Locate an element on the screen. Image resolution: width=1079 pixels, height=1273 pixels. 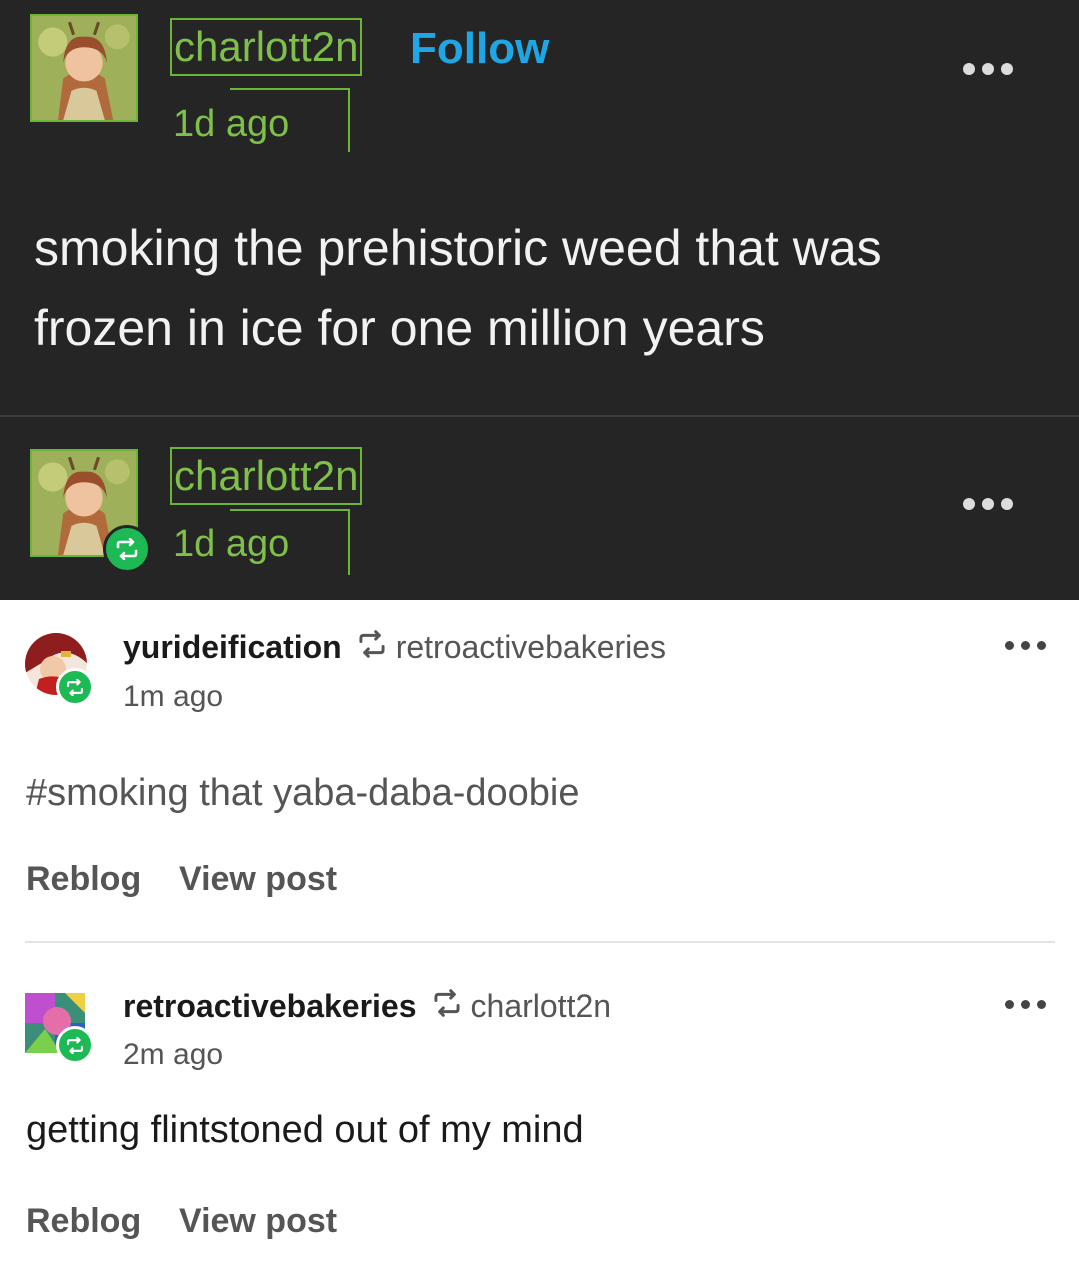
divider is located at coordinates (540, 942).